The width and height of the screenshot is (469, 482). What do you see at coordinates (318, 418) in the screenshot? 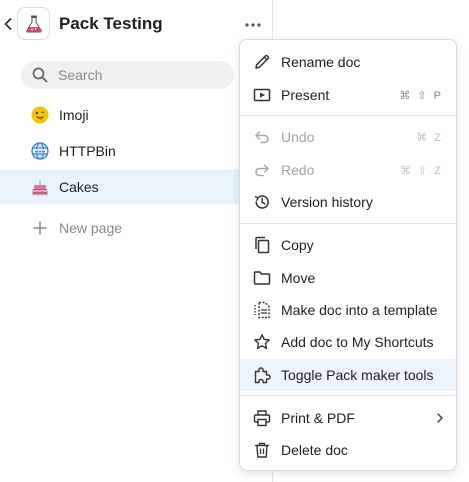
I see `menu-item-label: Print & PDF` at bounding box center [318, 418].